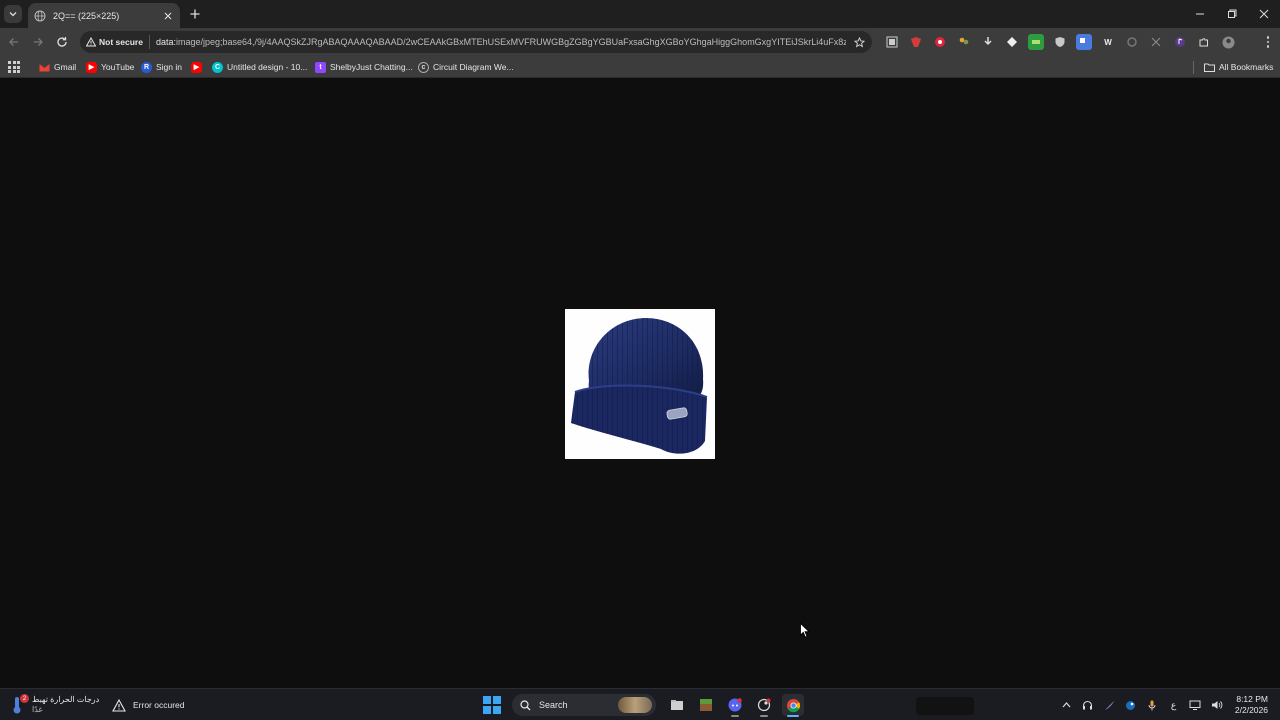 The image size is (1280, 720). I want to click on globe-icon, so click(40, 15).